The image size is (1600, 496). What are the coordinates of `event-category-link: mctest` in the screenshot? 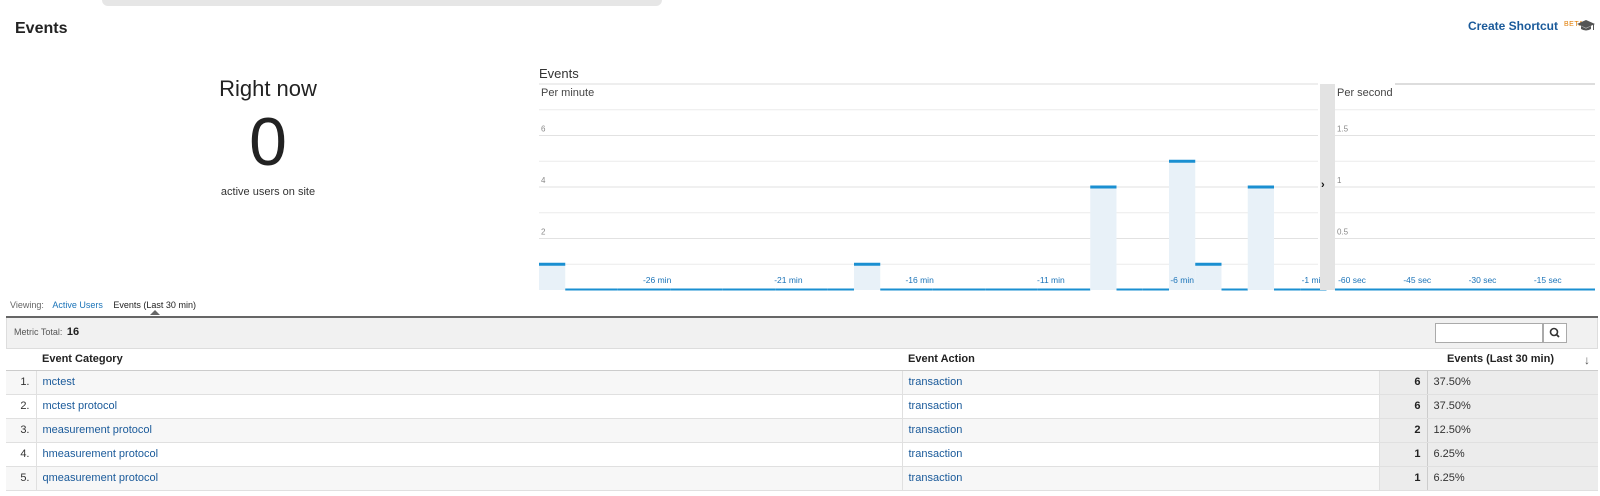 It's located at (469, 382).